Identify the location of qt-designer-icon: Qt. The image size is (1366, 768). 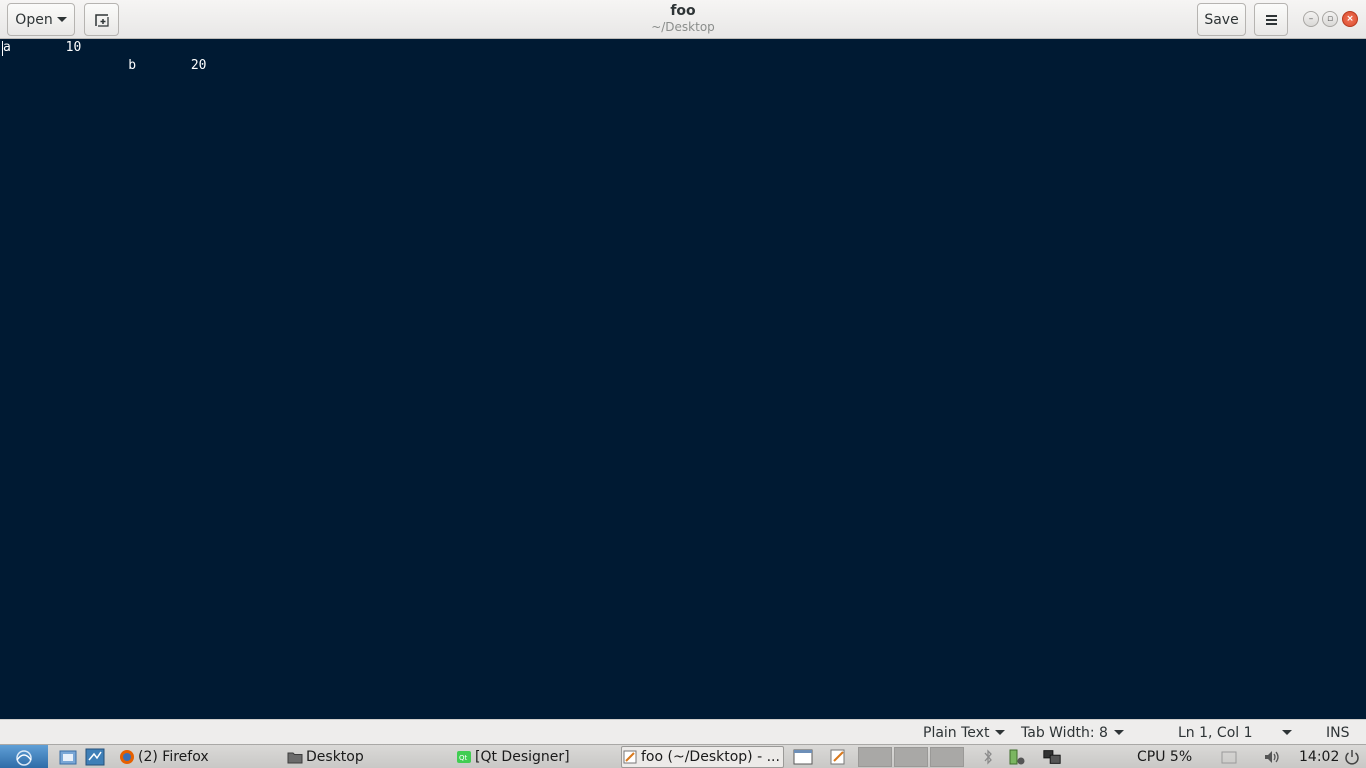
(464, 757).